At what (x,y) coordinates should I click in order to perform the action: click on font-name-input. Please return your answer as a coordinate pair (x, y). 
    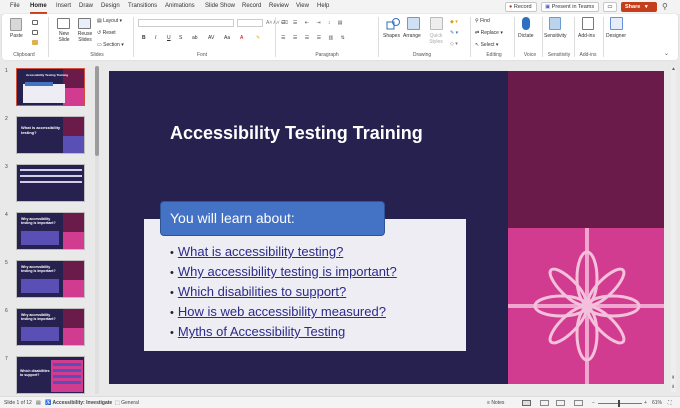
    Looking at the image, I should click on (186, 23).